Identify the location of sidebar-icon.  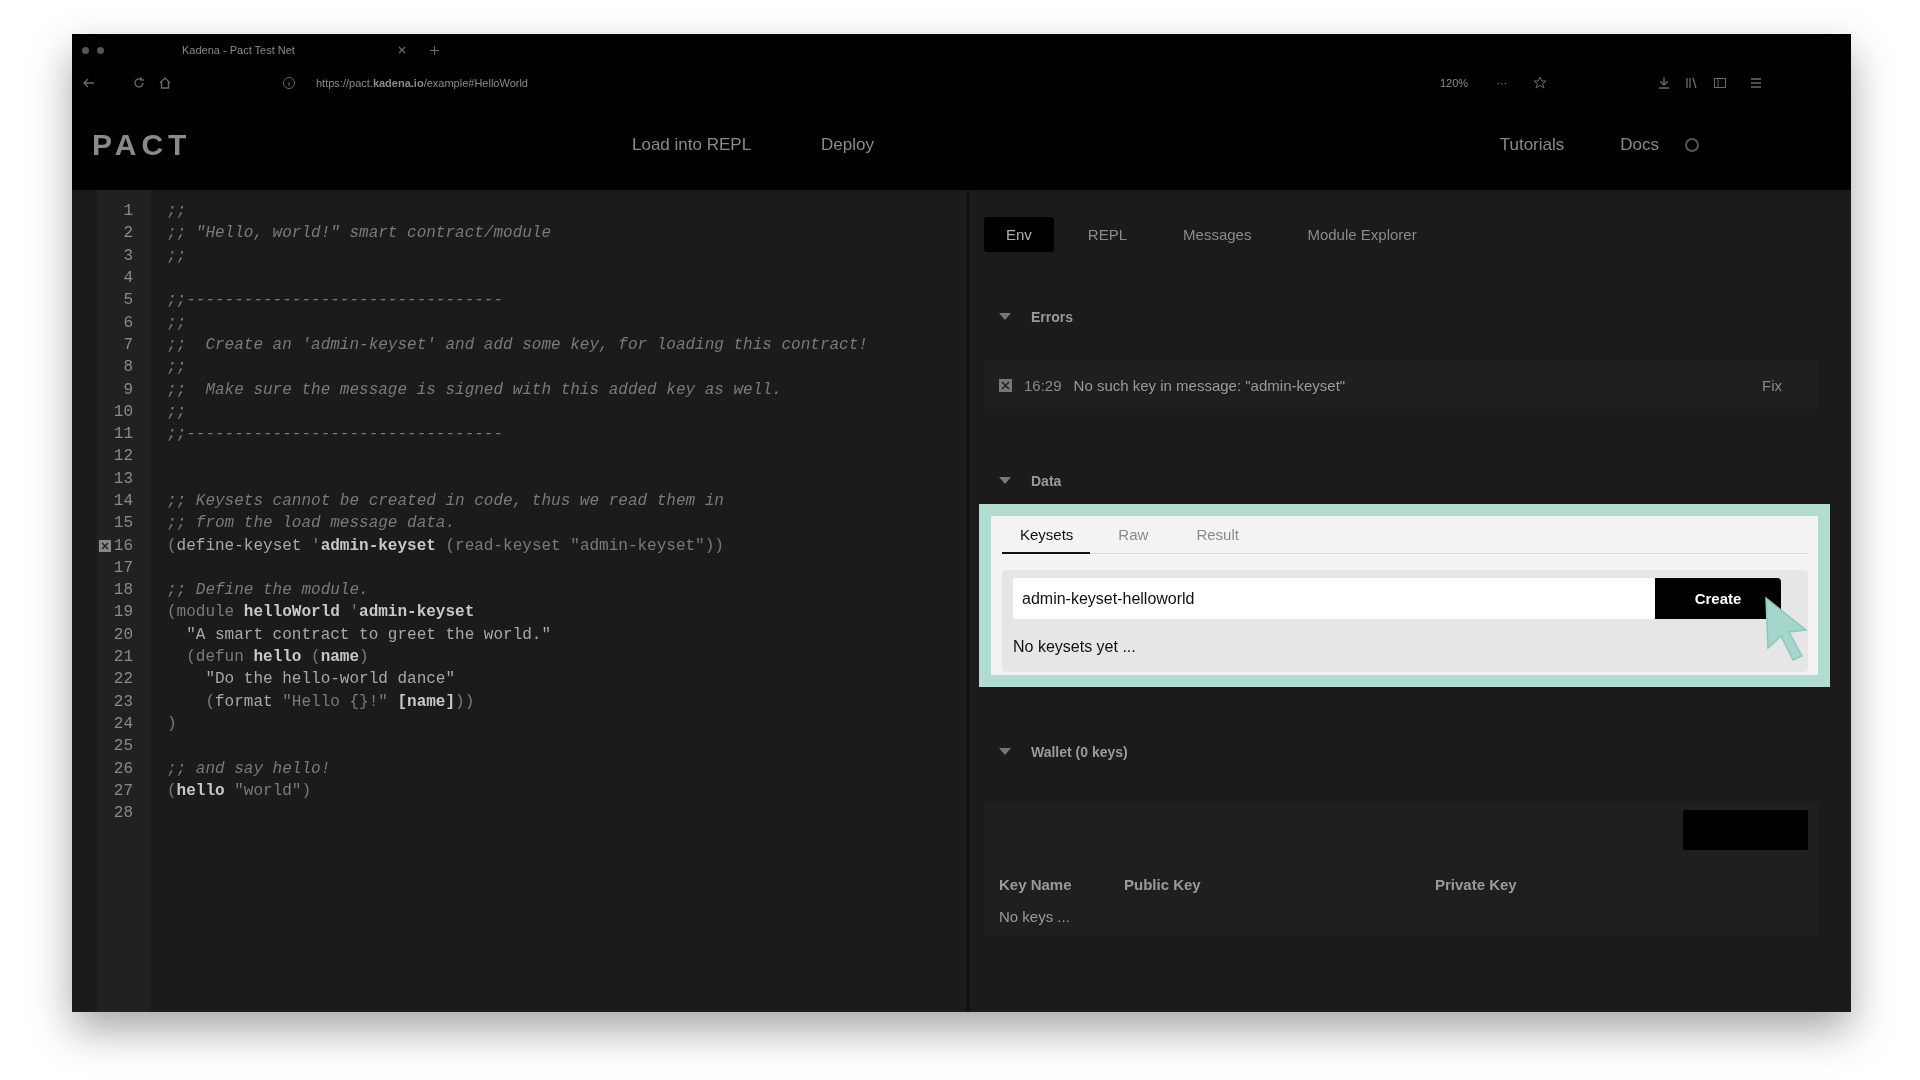
(1720, 83).